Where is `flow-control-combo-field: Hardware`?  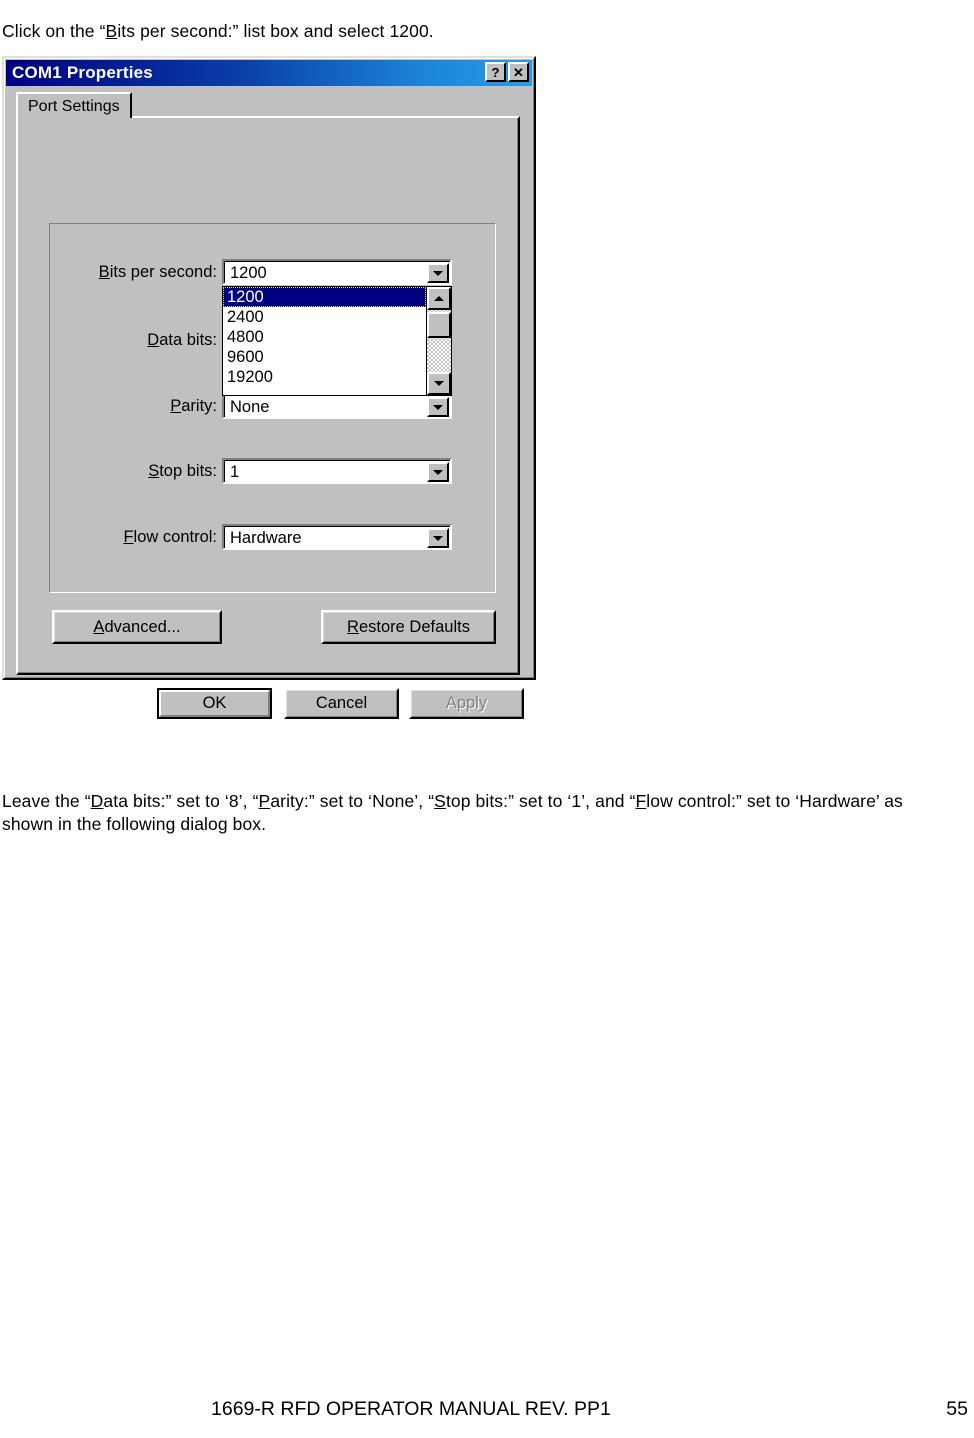
flow-control-combo-field: Hardware is located at coordinates (337, 537).